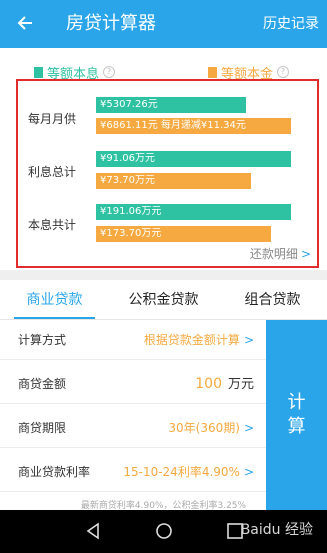 The width and height of the screenshot is (327, 553). I want to click on loan-type-tabs: 商业贷款 公积金贷款 组合贷款, so click(163, 300).